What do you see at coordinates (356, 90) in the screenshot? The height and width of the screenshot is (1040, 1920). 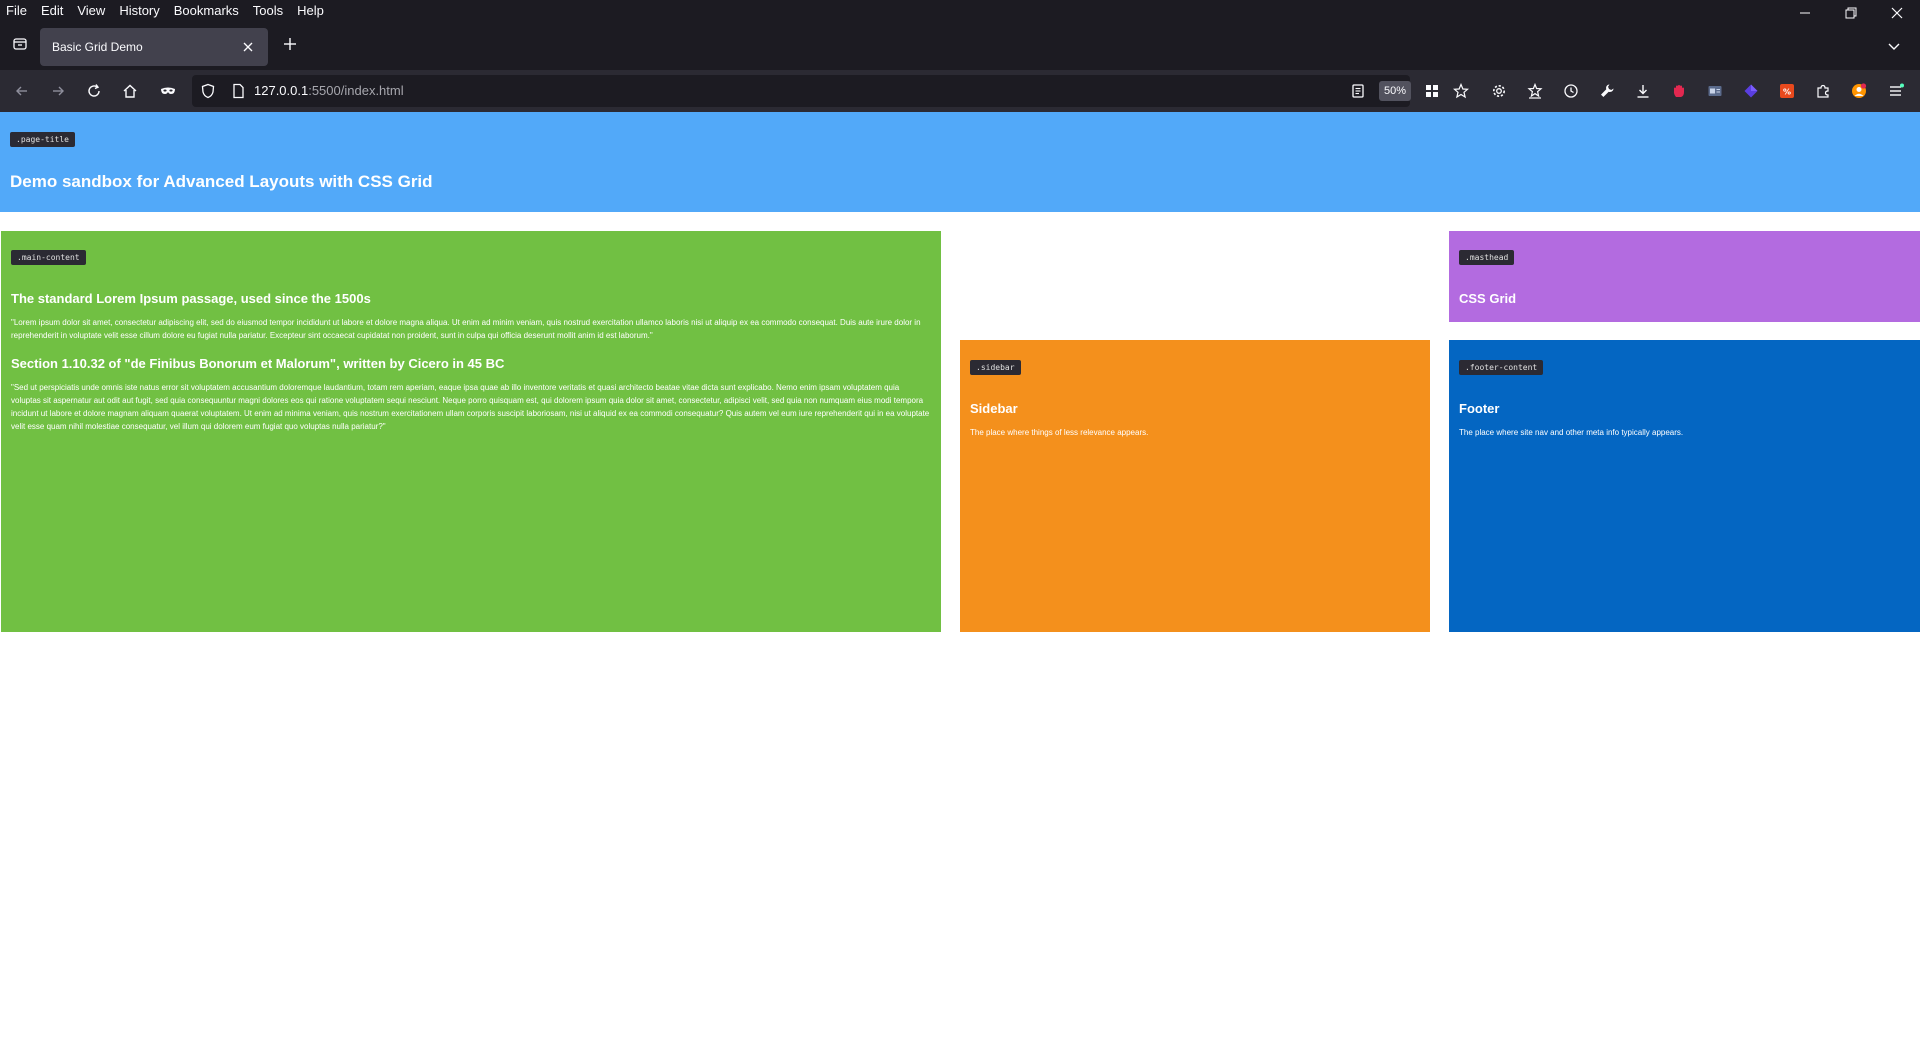 I see `url-path: :5500/index.html` at bounding box center [356, 90].